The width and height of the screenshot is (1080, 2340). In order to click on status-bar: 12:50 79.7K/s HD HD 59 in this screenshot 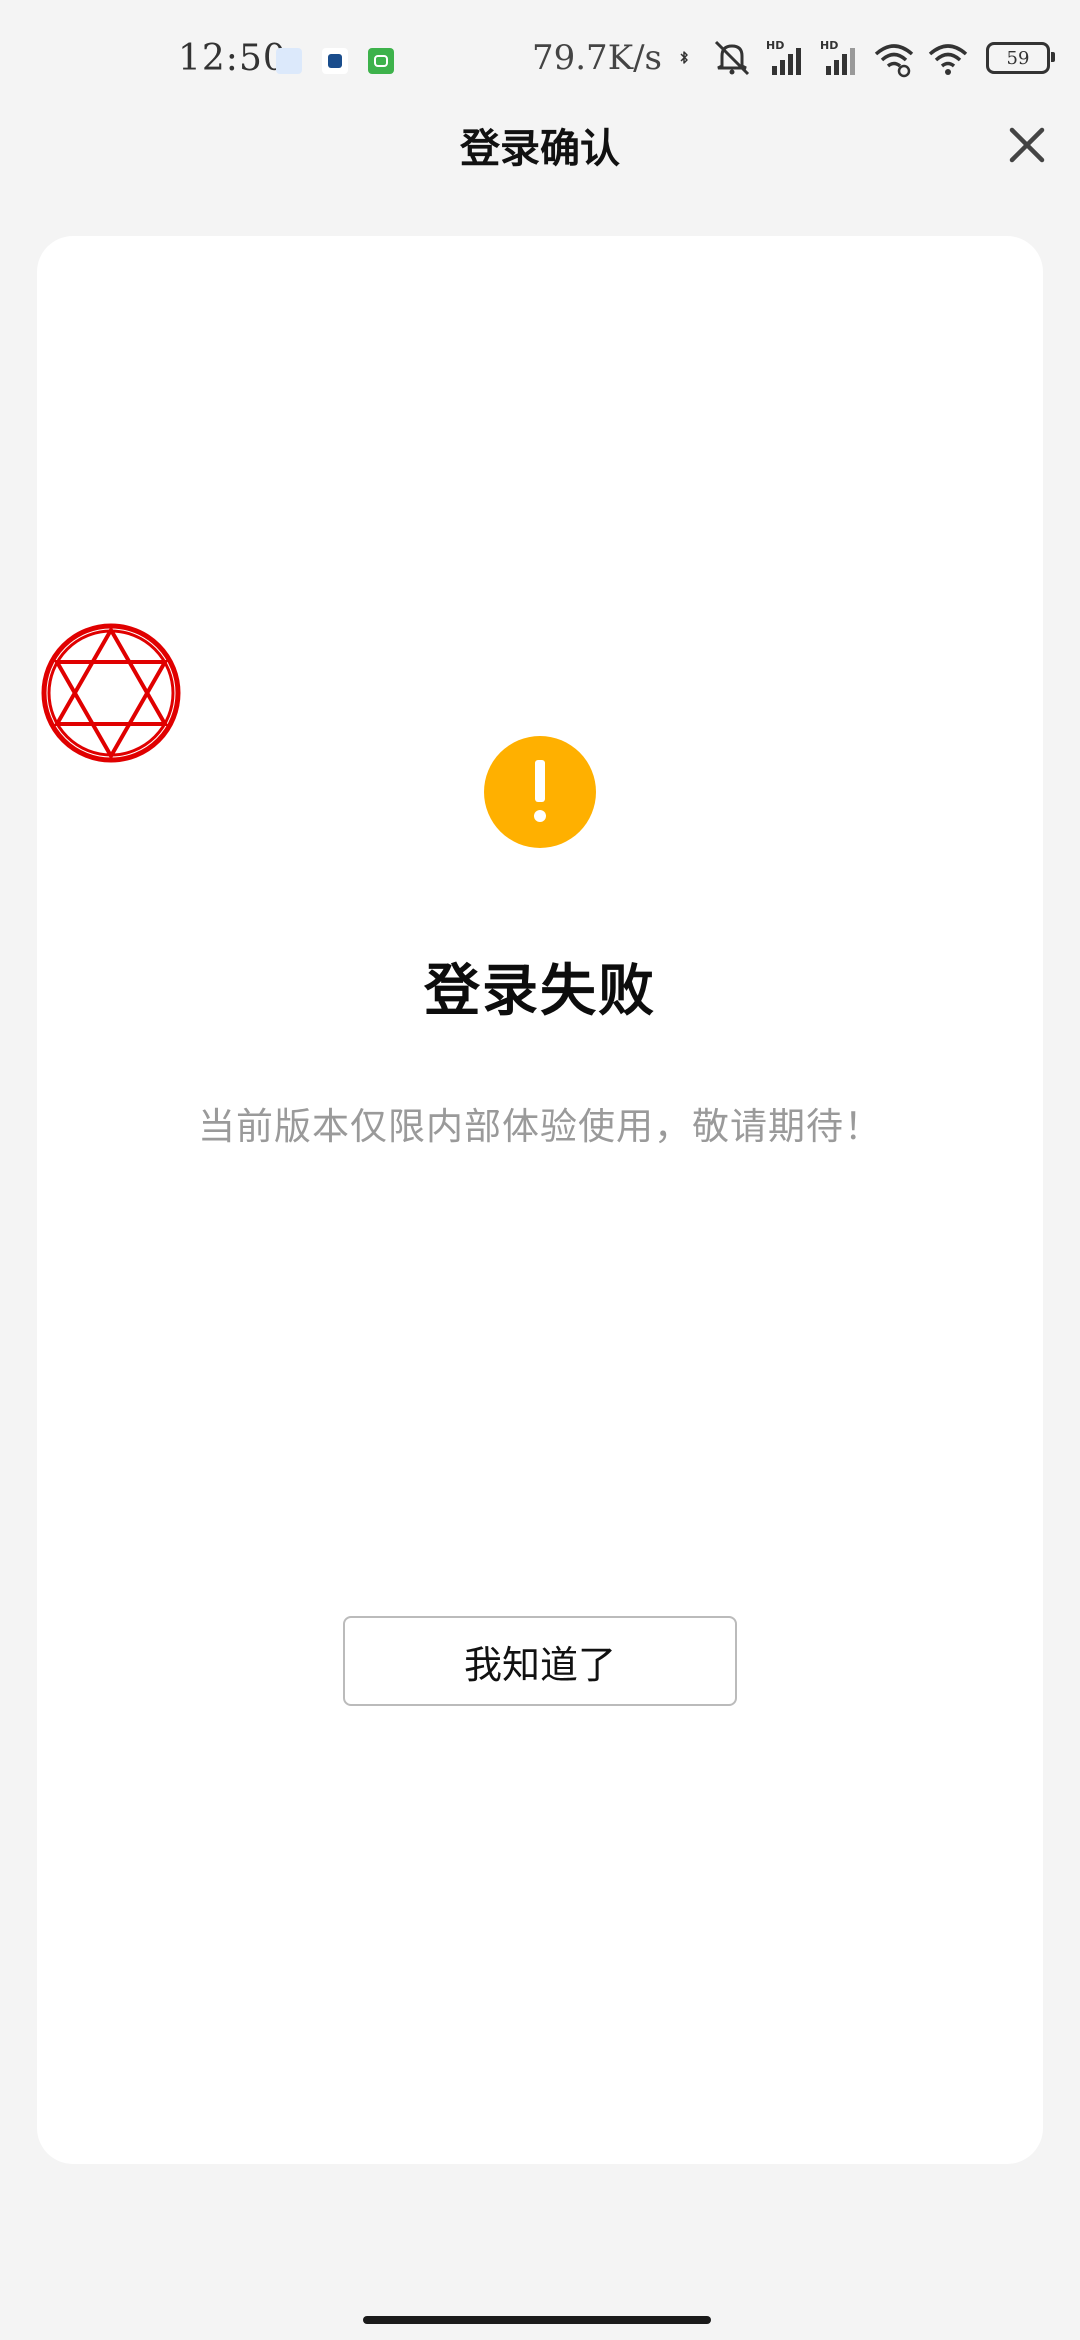, I will do `click(540, 61)`.